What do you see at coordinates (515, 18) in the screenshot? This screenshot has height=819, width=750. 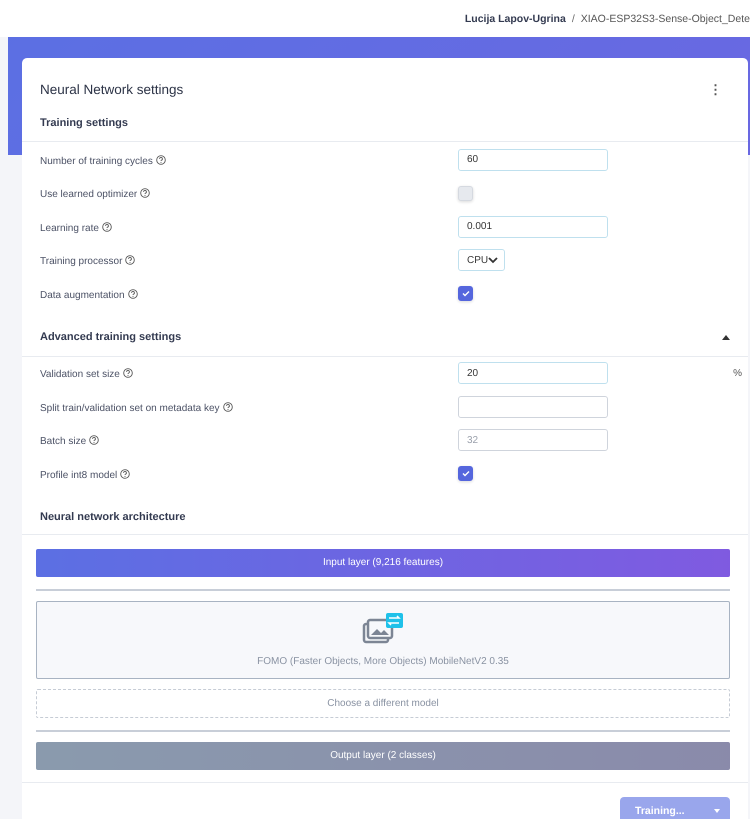 I see `user-name: Lucija Lapov-Ugrina` at bounding box center [515, 18].